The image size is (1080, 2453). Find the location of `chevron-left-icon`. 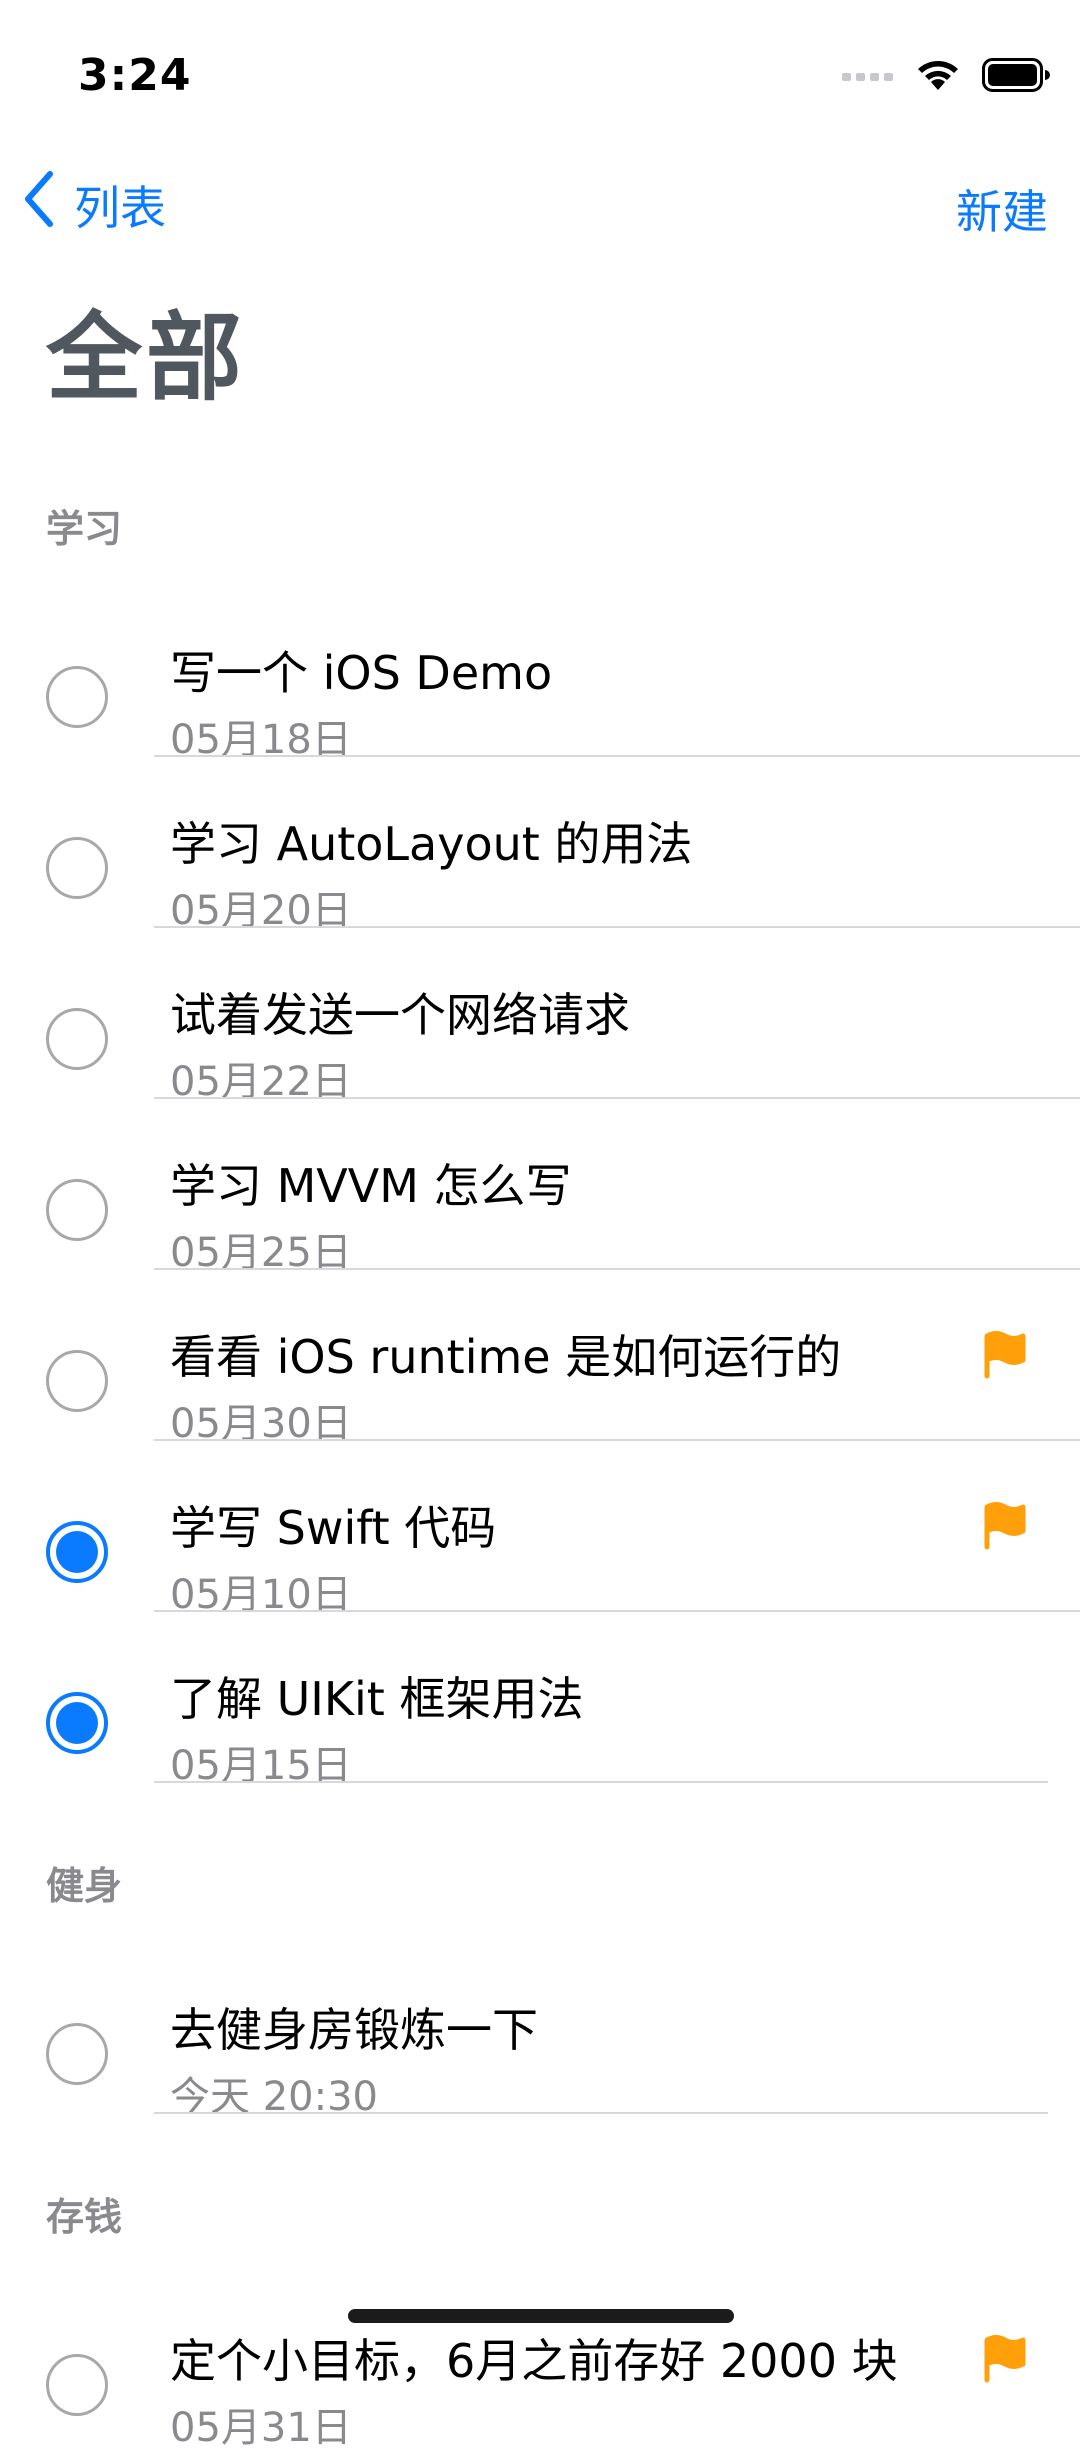

chevron-left-icon is located at coordinates (39, 204).